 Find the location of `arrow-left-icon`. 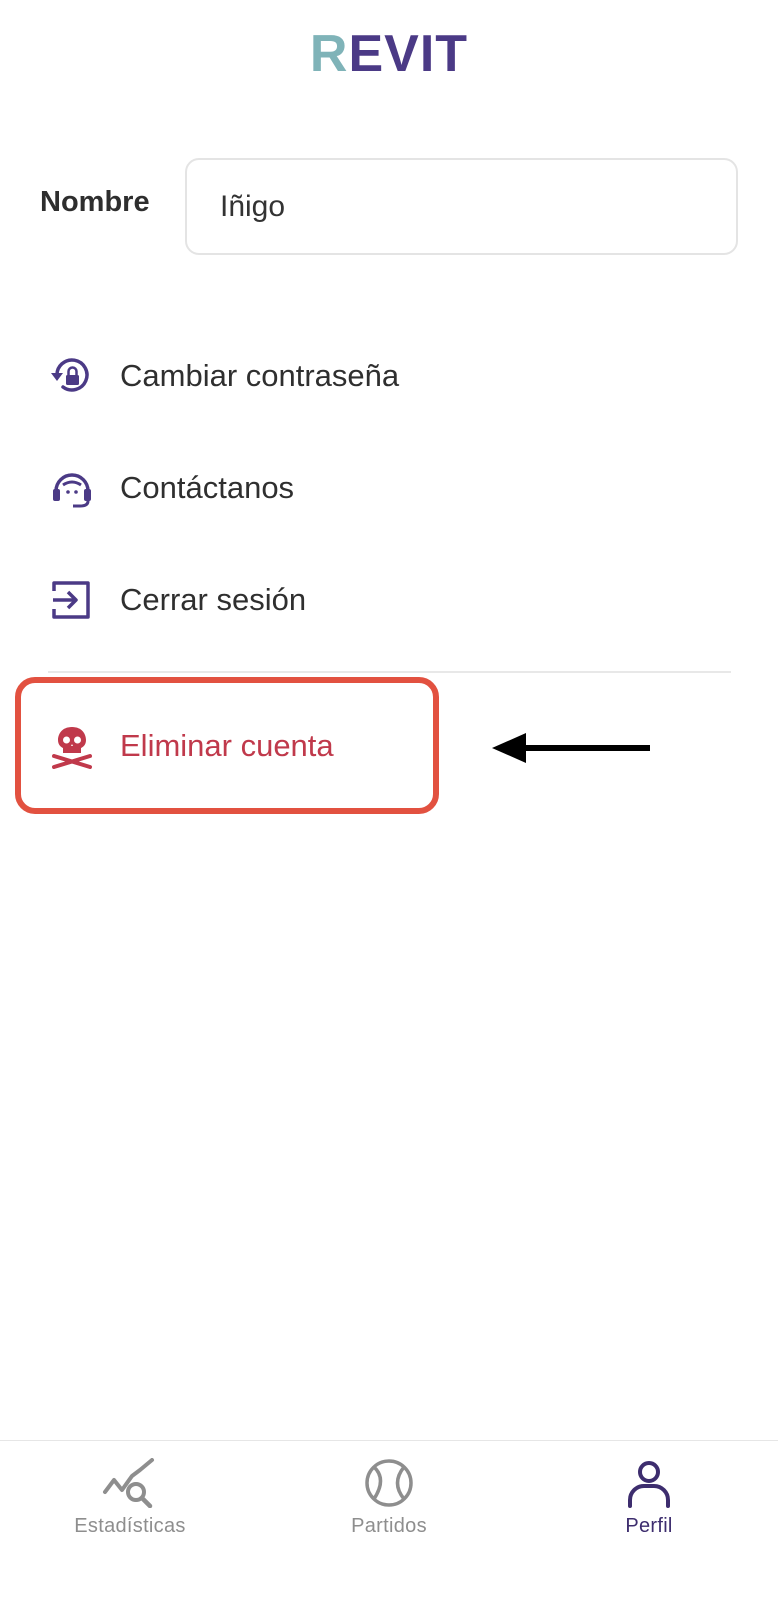

arrow-left-icon is located at coordinates (571, 748).